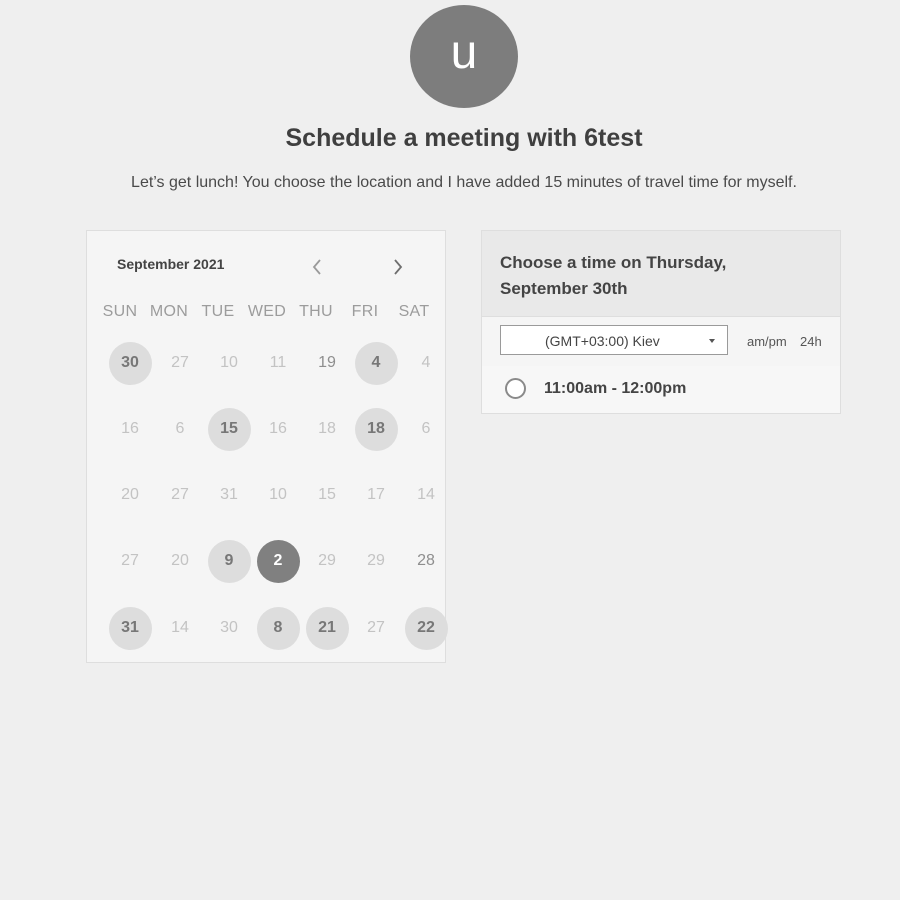  I want to click on calendar-day: 17, so click(376, 494).